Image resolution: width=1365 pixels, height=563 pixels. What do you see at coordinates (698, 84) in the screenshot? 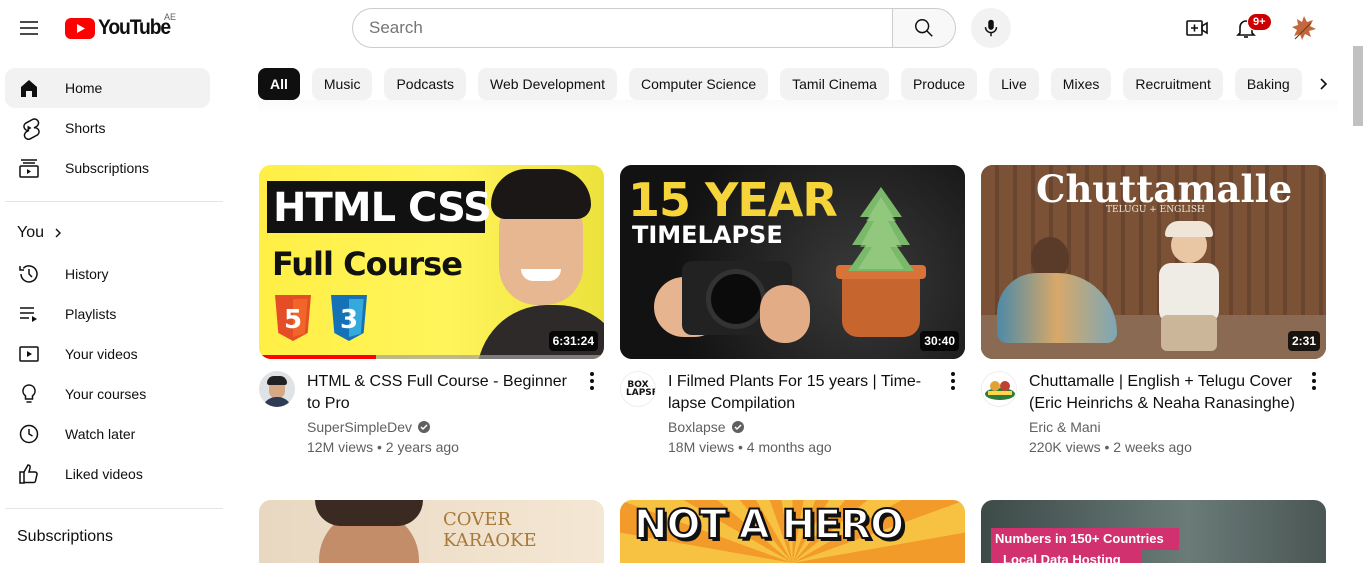
I see `chip-computer-science: Computer Science` at bounding box center [698, 84].